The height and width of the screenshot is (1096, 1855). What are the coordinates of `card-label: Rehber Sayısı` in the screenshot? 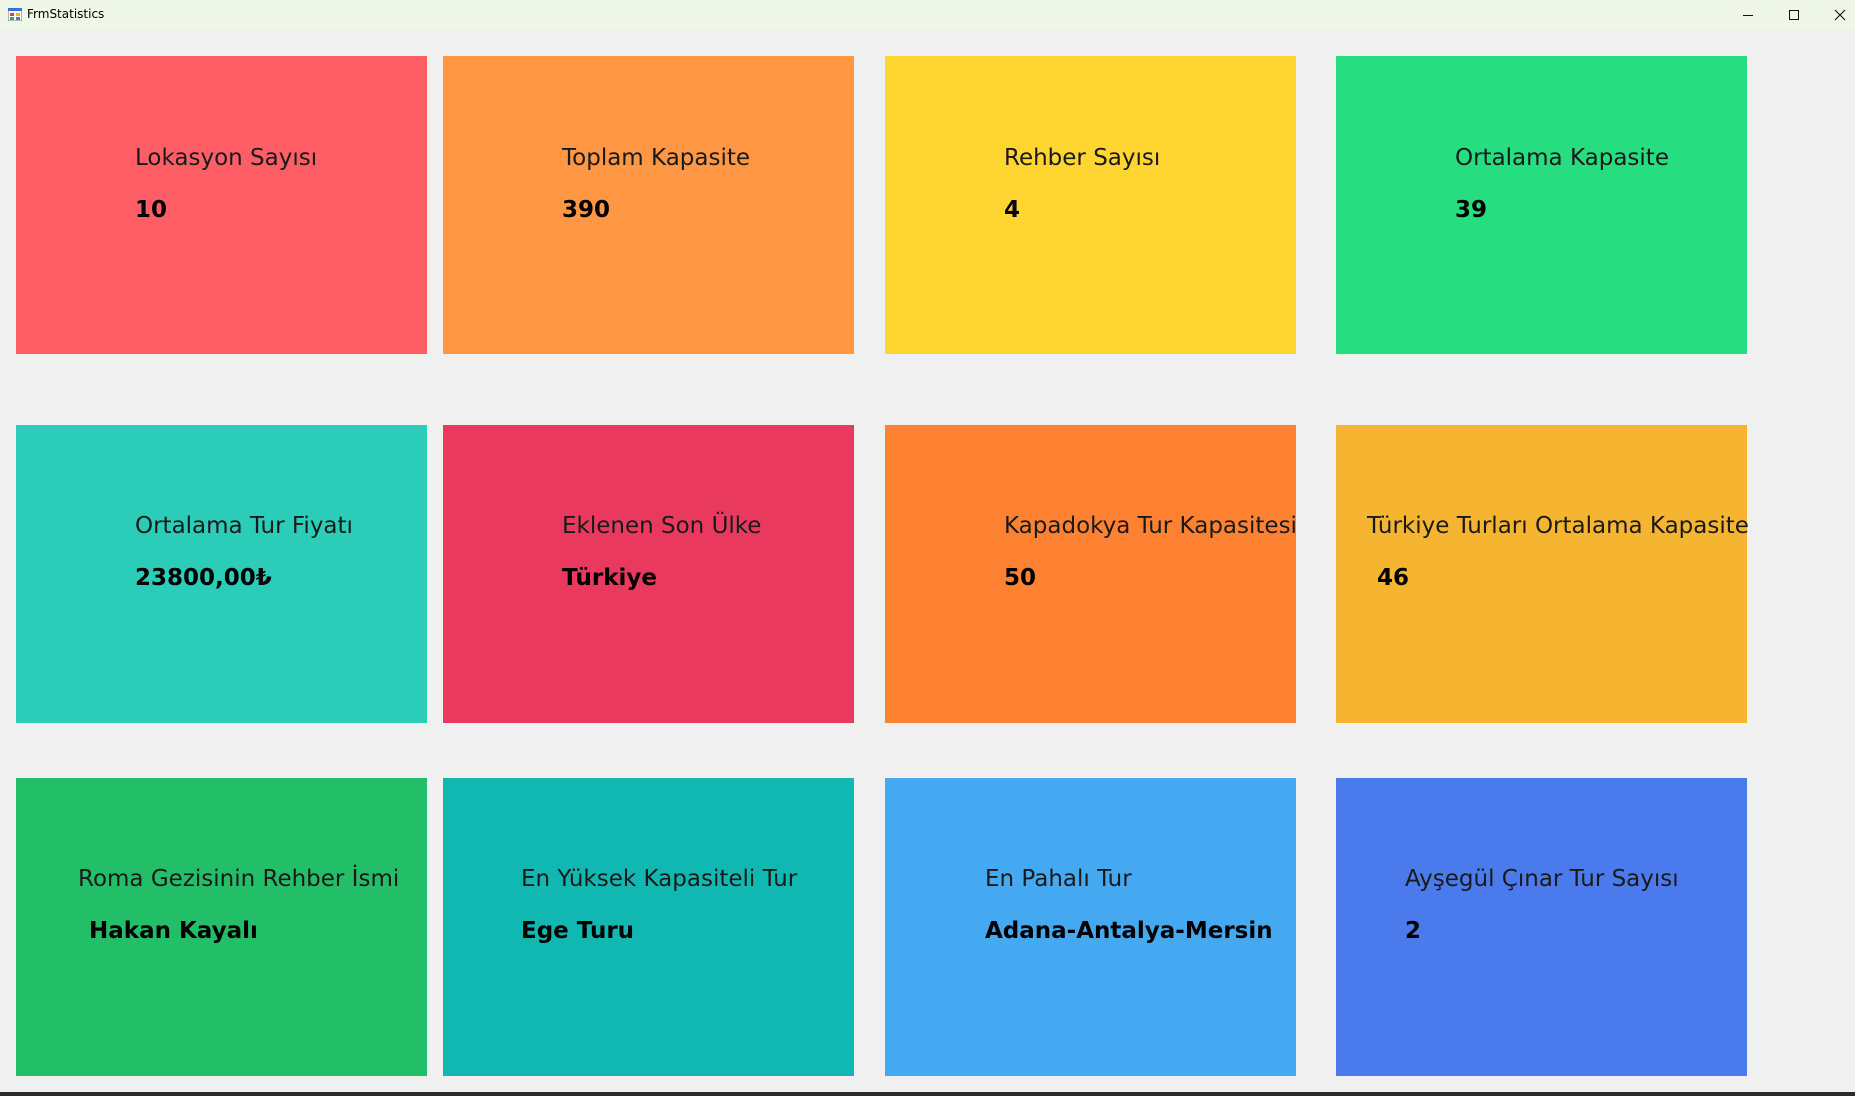 It's located at (1082, 158).